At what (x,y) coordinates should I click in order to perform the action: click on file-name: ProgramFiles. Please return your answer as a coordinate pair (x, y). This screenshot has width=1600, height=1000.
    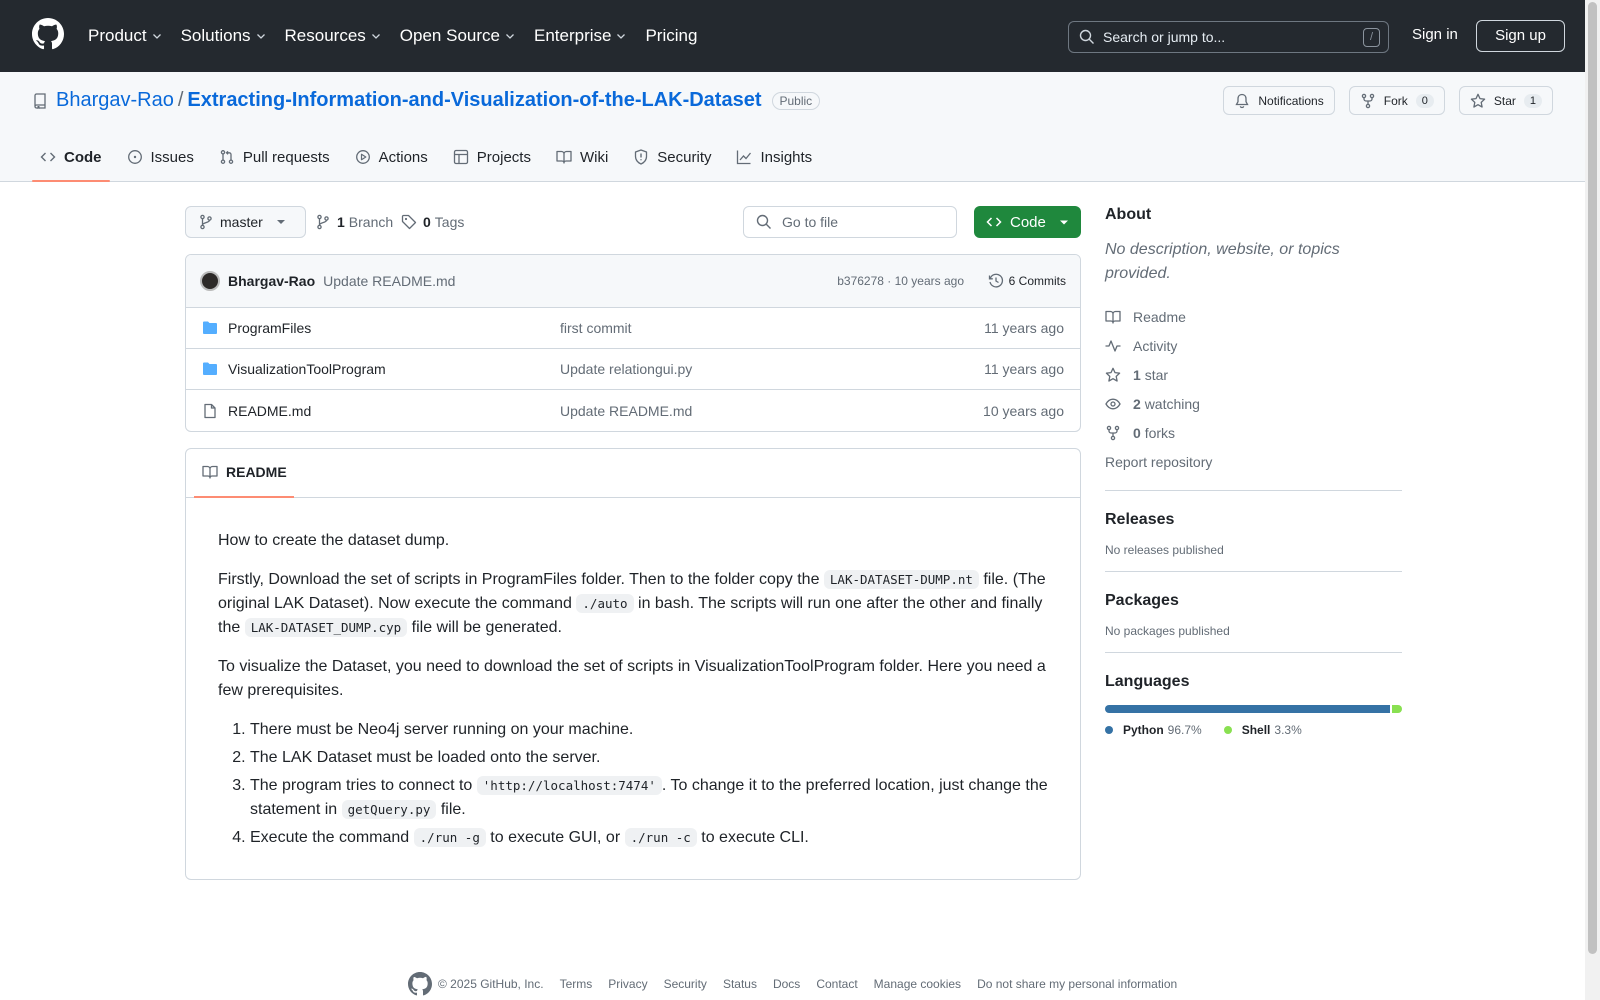
    Looking at the image, I should click on (269, 328).